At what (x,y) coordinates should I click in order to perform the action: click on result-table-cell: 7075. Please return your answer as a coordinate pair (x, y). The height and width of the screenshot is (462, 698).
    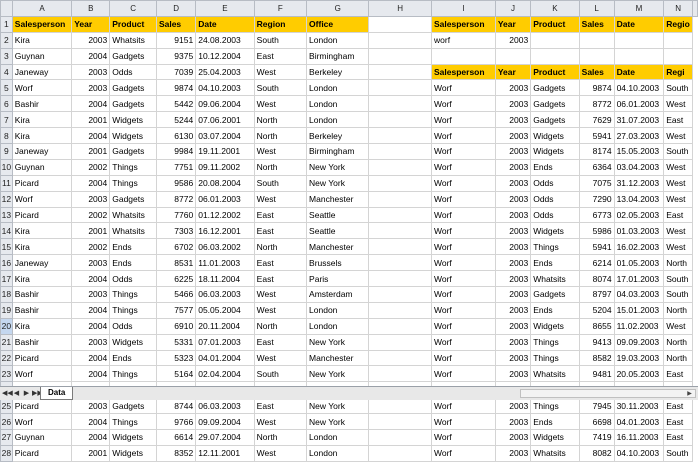
    Looking at the image, I should click on (596, 183).